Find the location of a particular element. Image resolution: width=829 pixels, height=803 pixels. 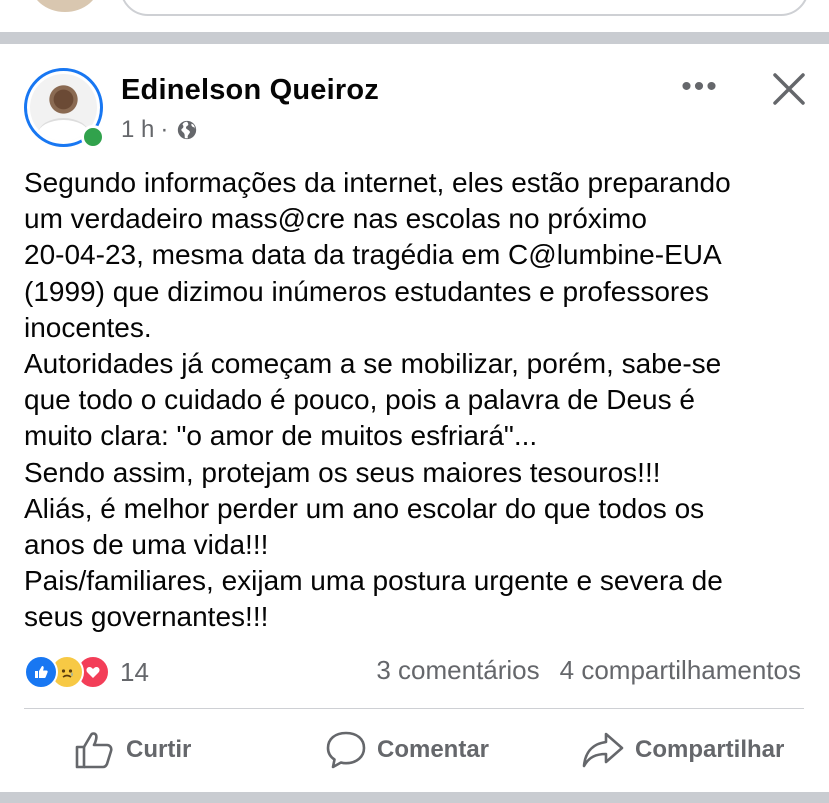

composer-avatar is located at coordinates (65, 6).